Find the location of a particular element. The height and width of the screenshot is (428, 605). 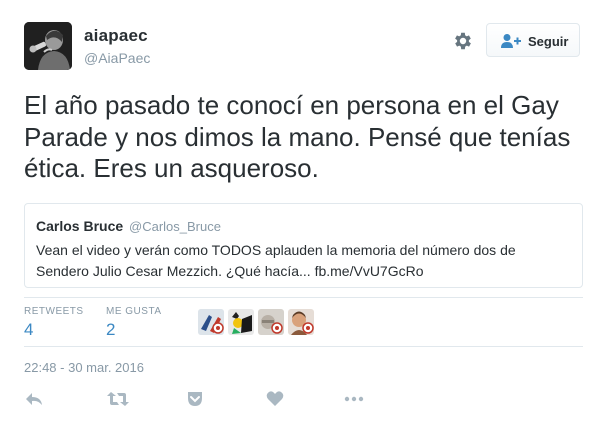

likes-label: ME GUSTA is located at coordinates (134, 311).